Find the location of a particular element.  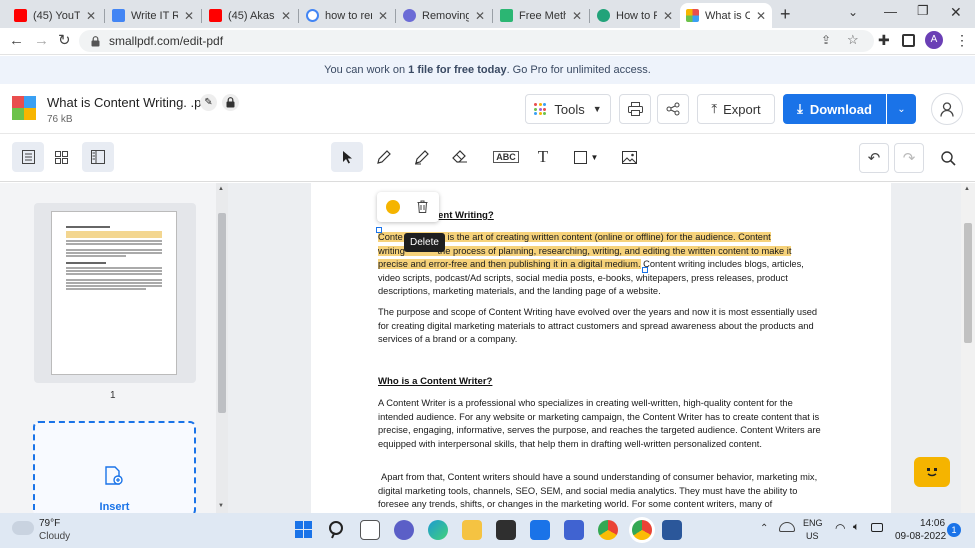

select-tool-button is located at coordinates (347, 157).